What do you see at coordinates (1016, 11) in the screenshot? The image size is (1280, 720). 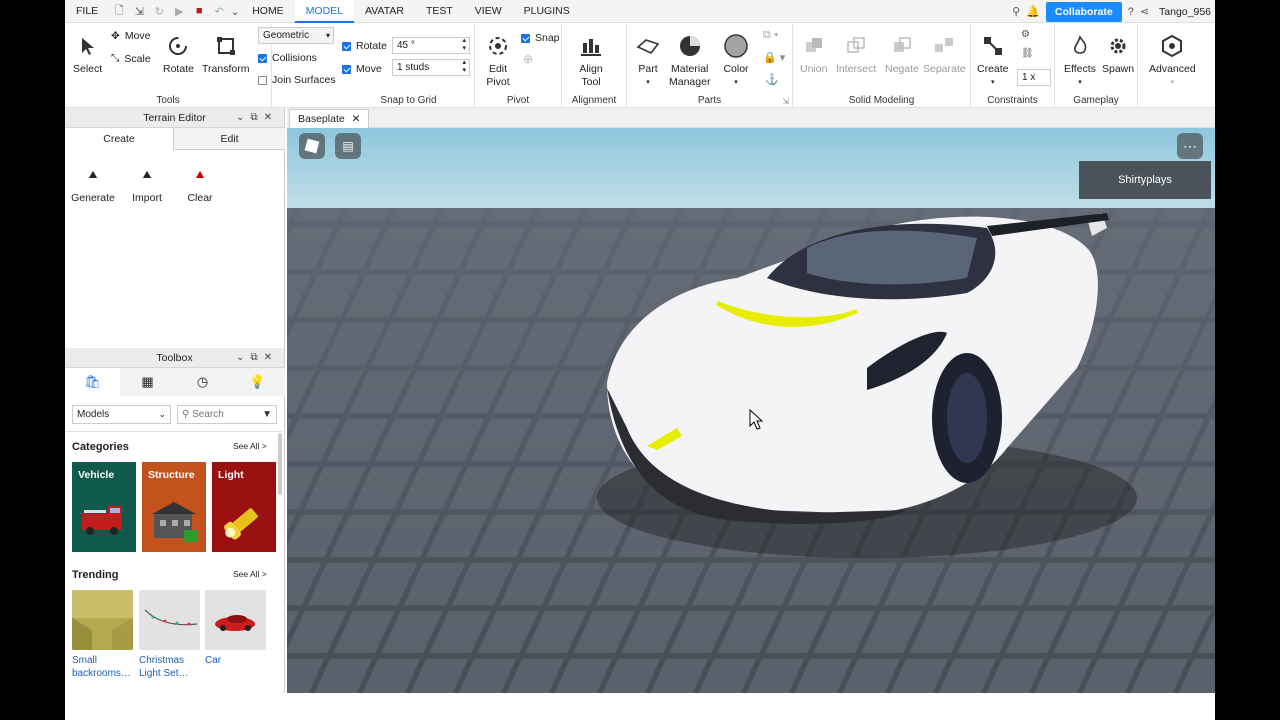 I see `cloud-icon: ⚲` at bounding box center [1016, 11].